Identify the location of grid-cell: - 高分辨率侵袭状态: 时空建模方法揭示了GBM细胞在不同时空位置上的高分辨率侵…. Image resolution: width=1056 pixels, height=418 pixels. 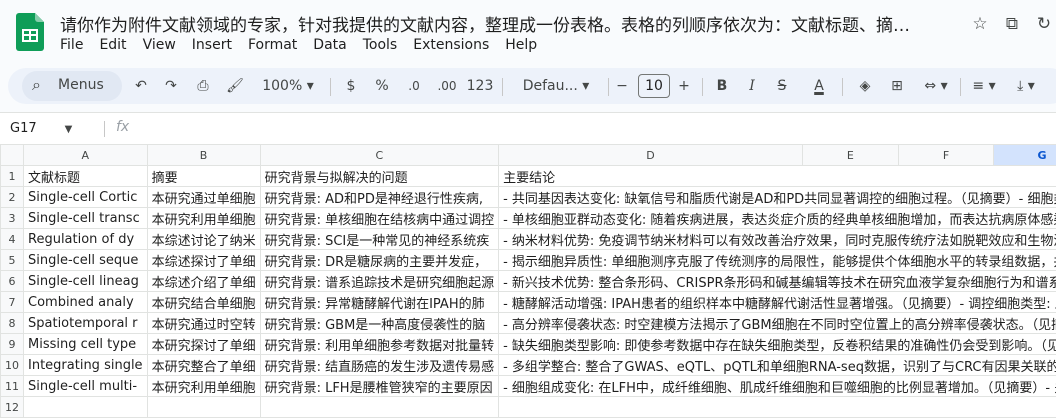
(777, 323).